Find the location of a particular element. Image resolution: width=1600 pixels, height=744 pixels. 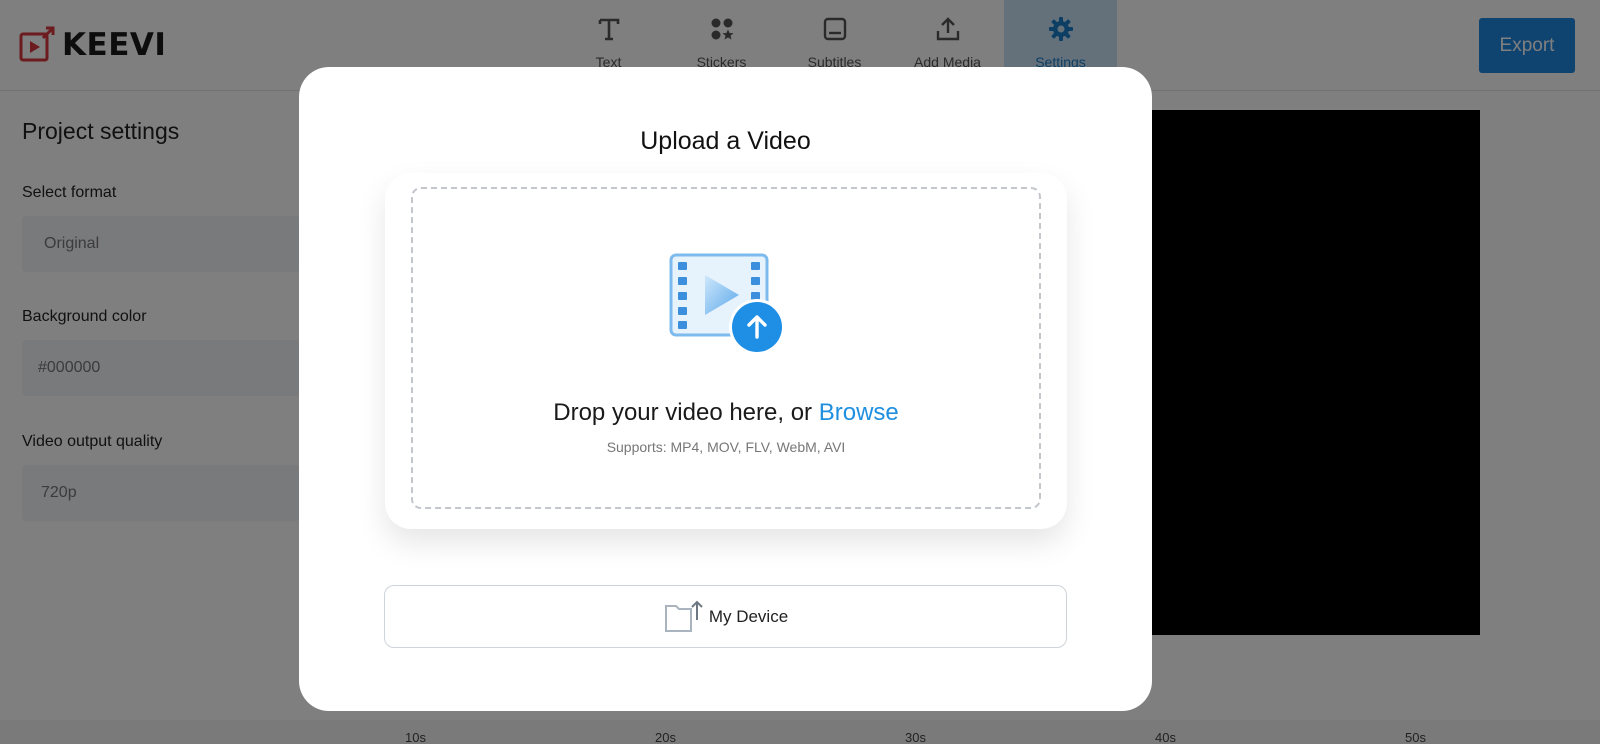

my-device-label: My Device is located at coordinates (748, 616).